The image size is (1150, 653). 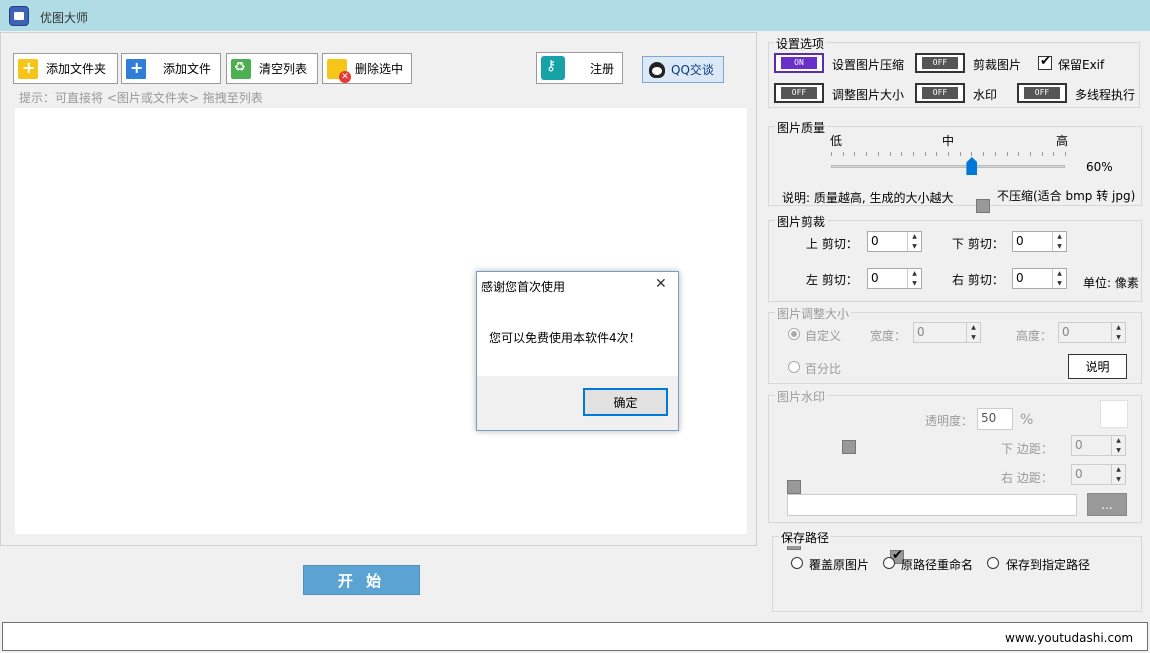 I want to click on crop-left-label: 左 剪切：, so click(x=832, y=279).